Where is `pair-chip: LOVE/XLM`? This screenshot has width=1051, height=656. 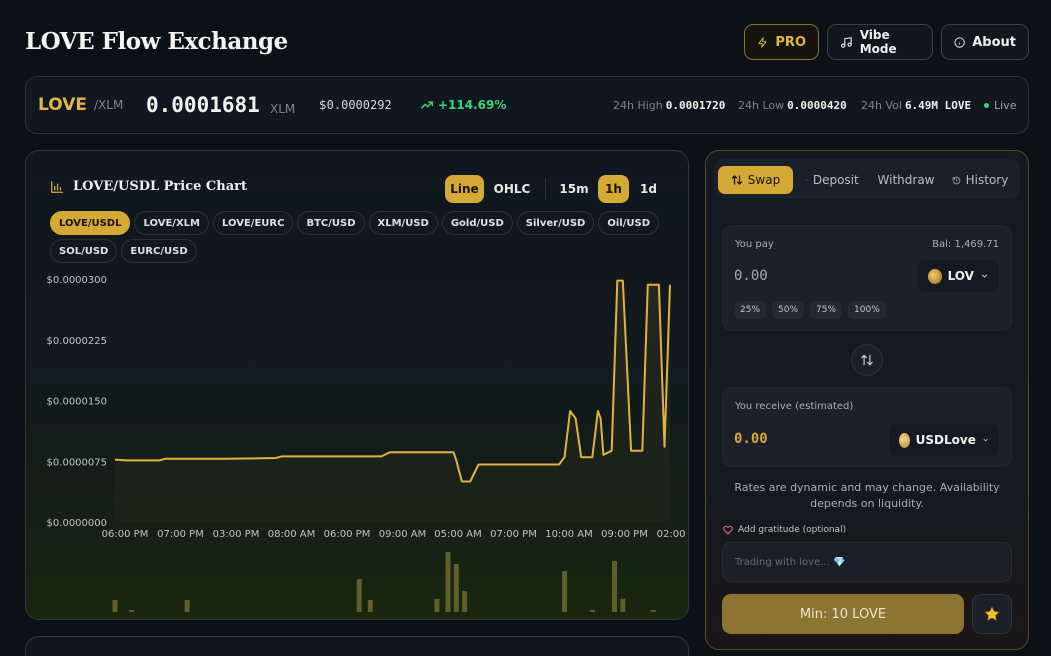 pair-chip: LOVE/XLM is located at coordinates (171, 223).